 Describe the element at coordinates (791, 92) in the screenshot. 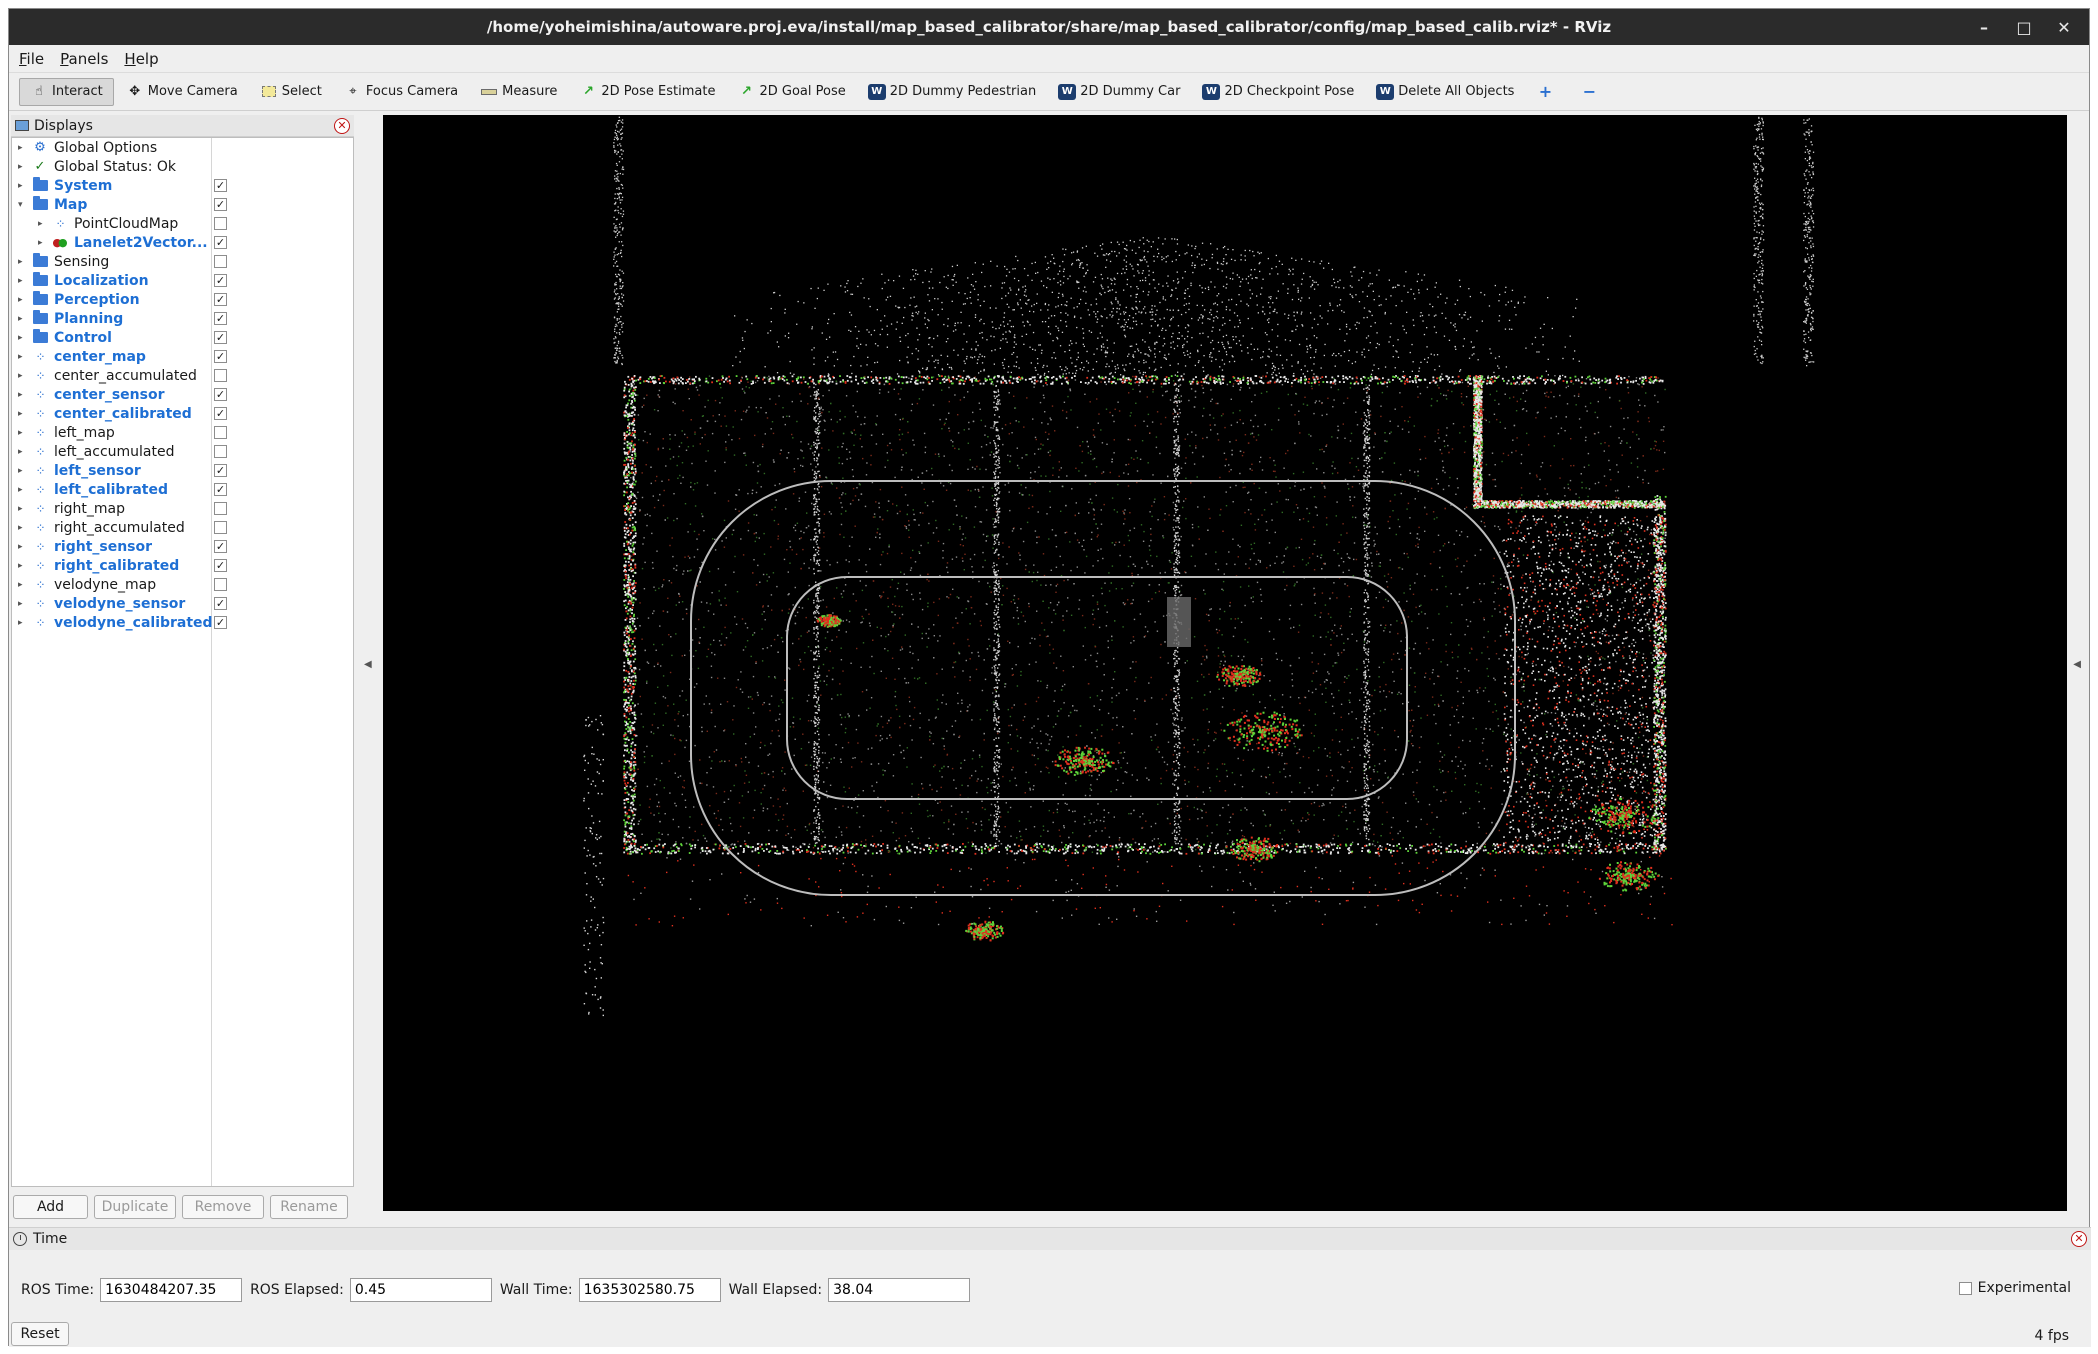

I see `tool-2d-goal-pose: ↗ 2D Goal Pose` at that location.